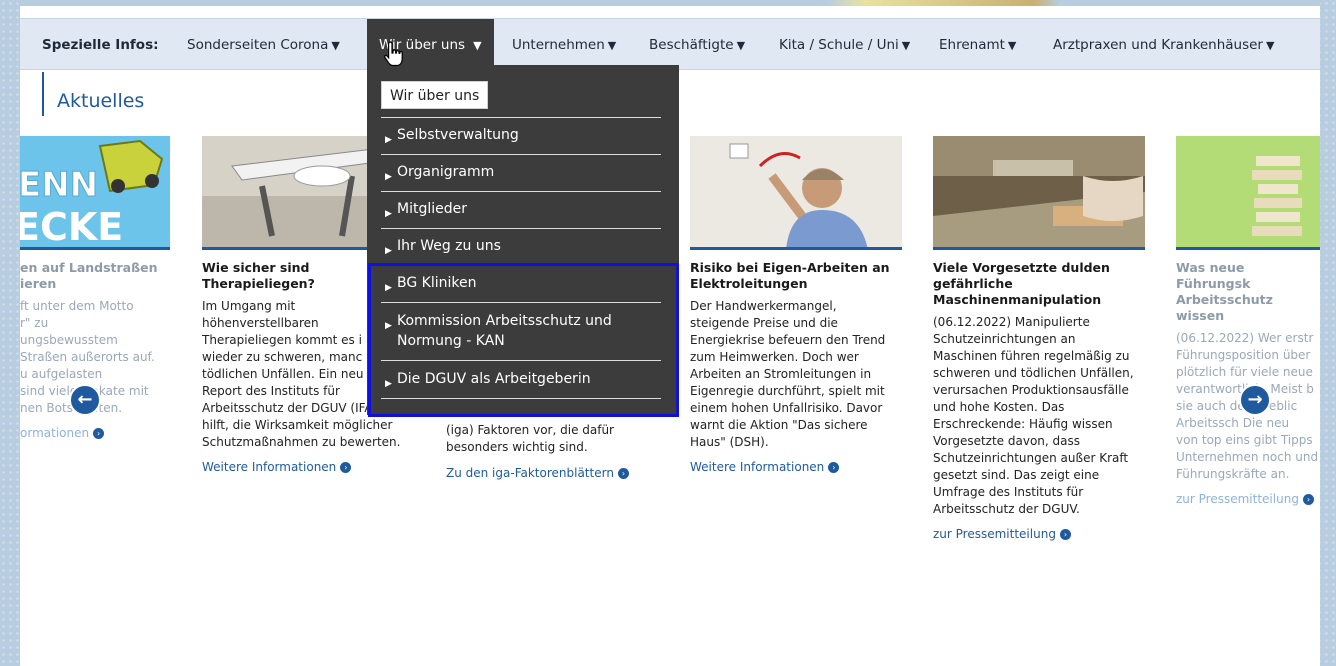 The image size is (1336, 666). I want to click on menu-item-label: Ihr Weg zu uns, so click(449, 246).